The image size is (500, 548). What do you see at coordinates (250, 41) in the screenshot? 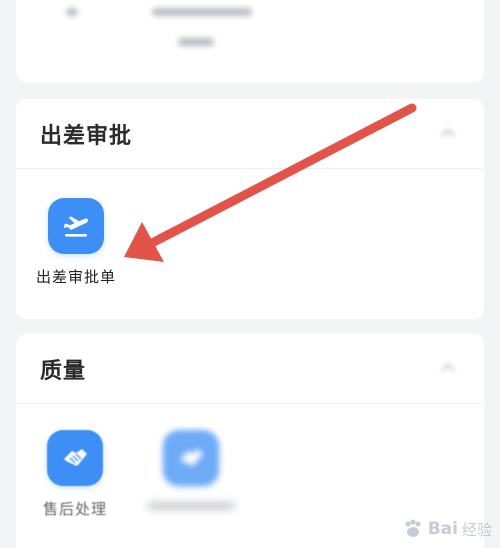
I see `top-card` at bounding box center [250, 41].